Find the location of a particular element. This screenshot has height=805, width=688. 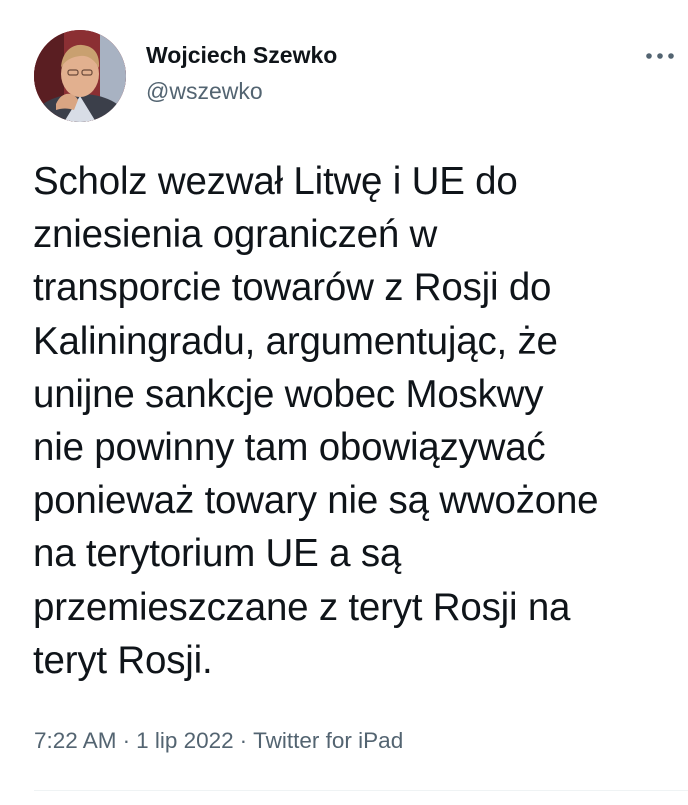

avatar is located at coordinates (80, 76).